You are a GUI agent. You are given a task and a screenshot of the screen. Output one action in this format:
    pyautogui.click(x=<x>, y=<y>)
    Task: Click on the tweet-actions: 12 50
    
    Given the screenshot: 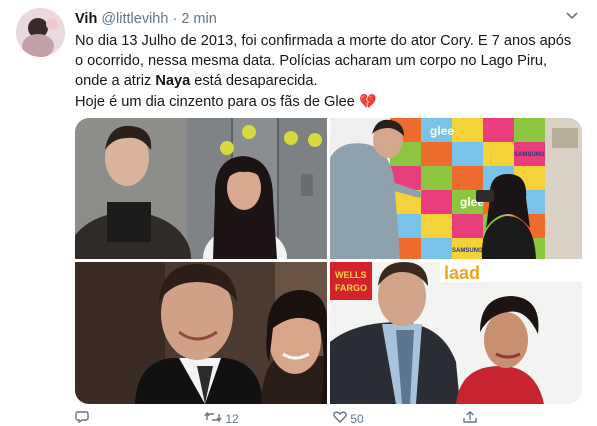 What is the action you would take?
    pyautogui.click(x=315, y=418)
    